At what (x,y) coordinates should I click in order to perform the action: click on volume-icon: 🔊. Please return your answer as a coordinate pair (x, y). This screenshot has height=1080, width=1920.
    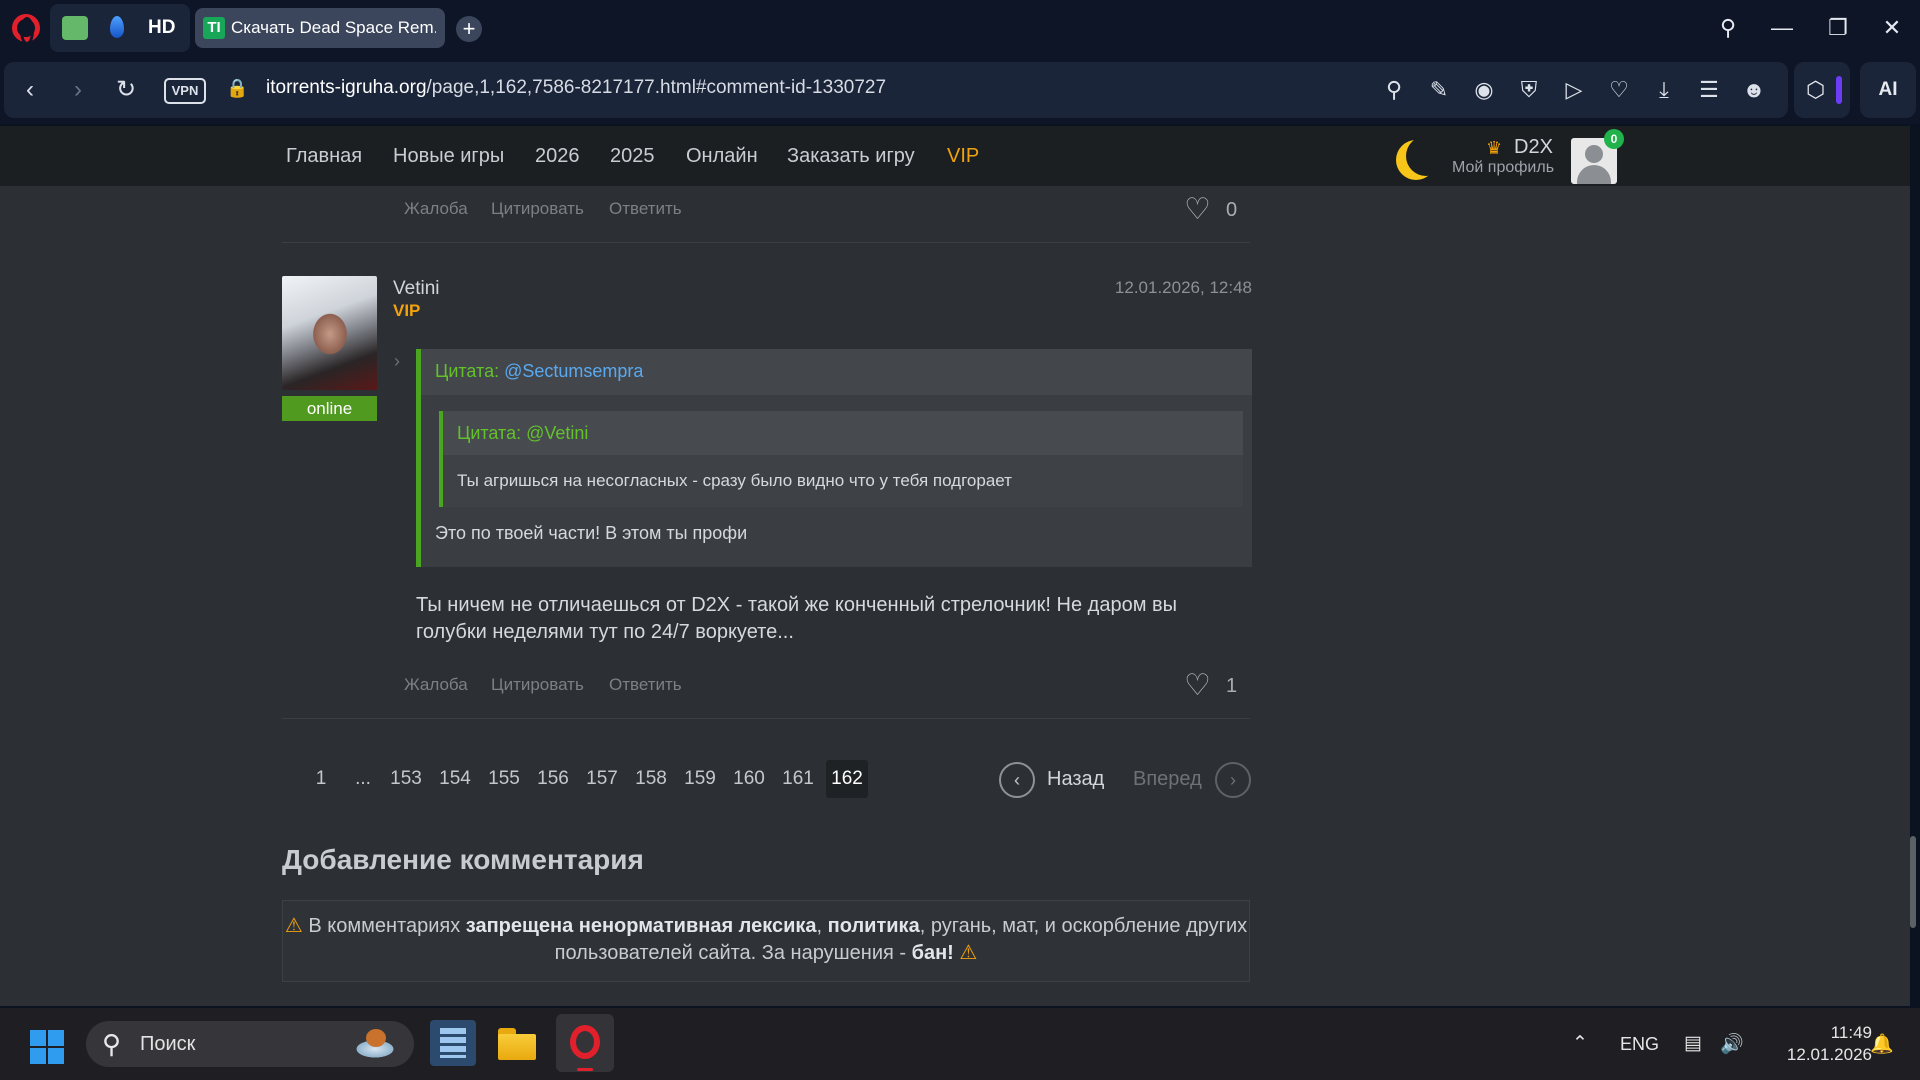
    Looking at the image, I should click on (1732, 1044).